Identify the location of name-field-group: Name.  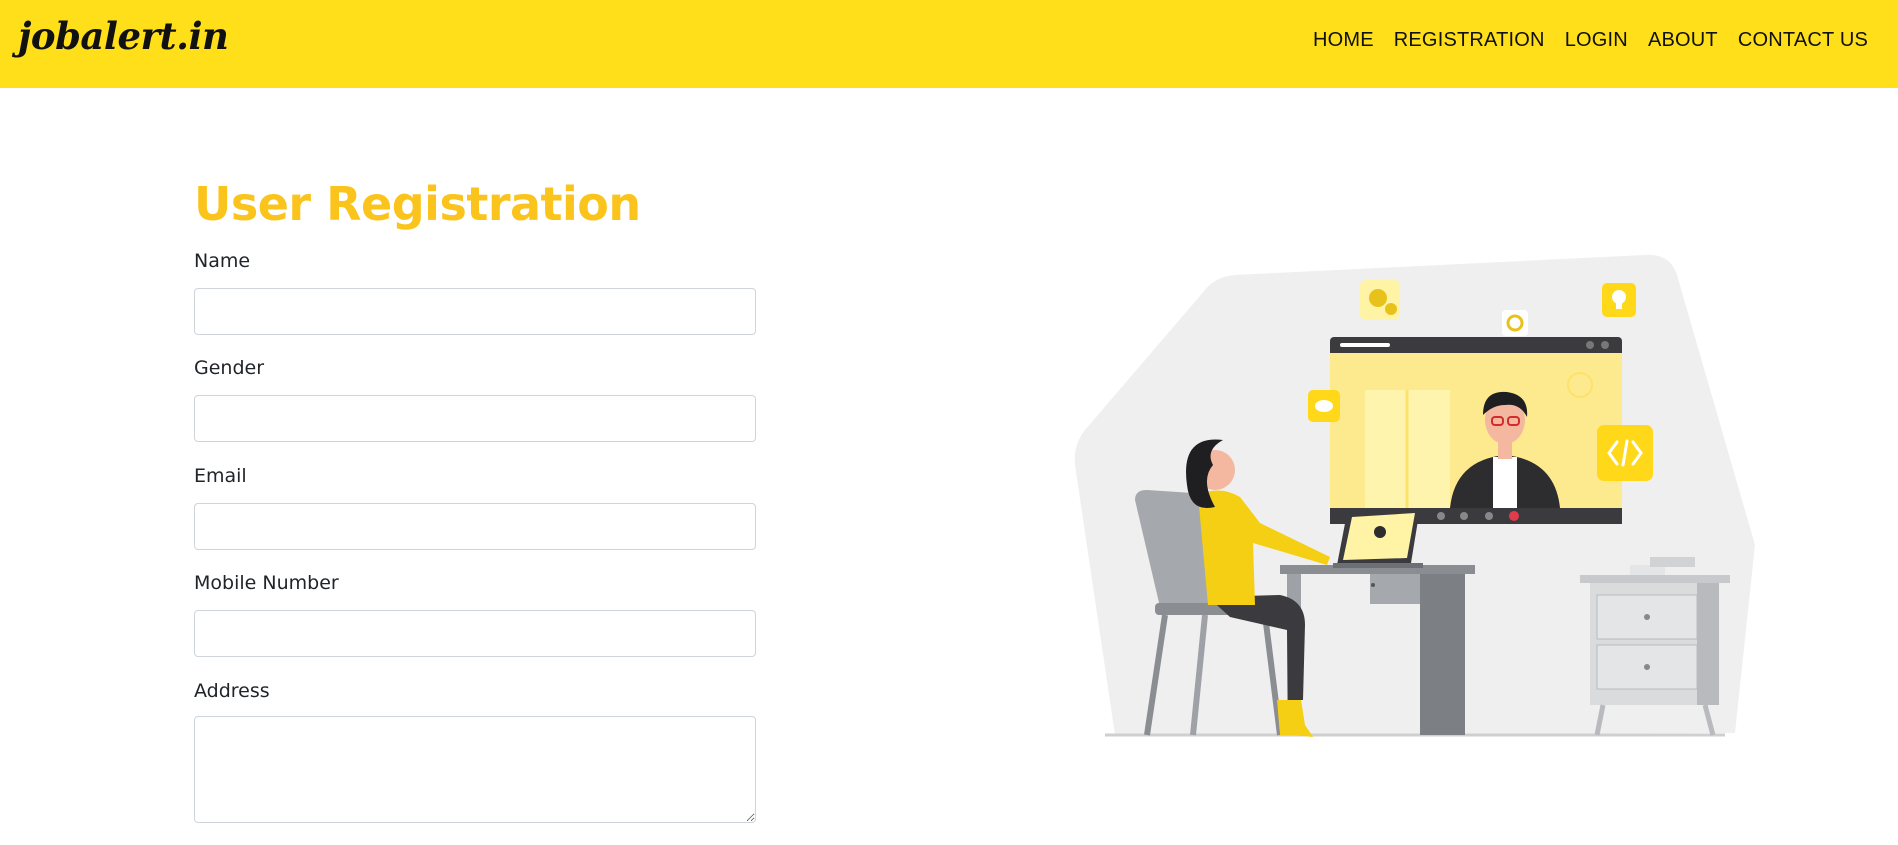
(475, 292).